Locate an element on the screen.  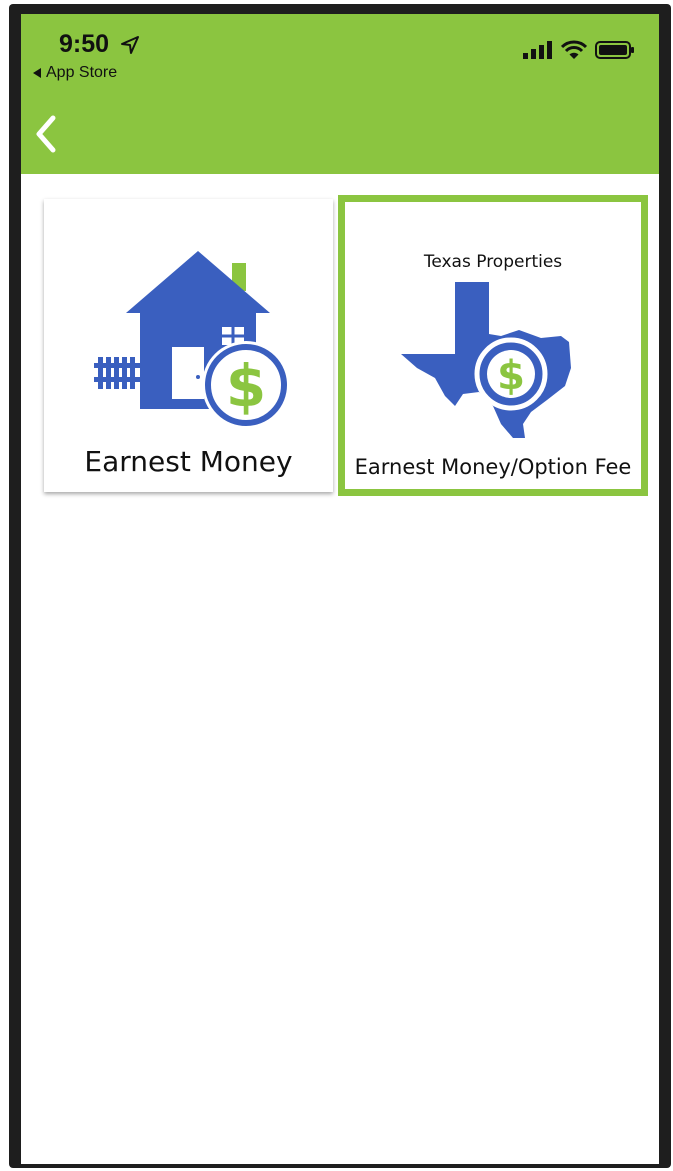
location-arrow-icon is located at coordinates (130, 45).